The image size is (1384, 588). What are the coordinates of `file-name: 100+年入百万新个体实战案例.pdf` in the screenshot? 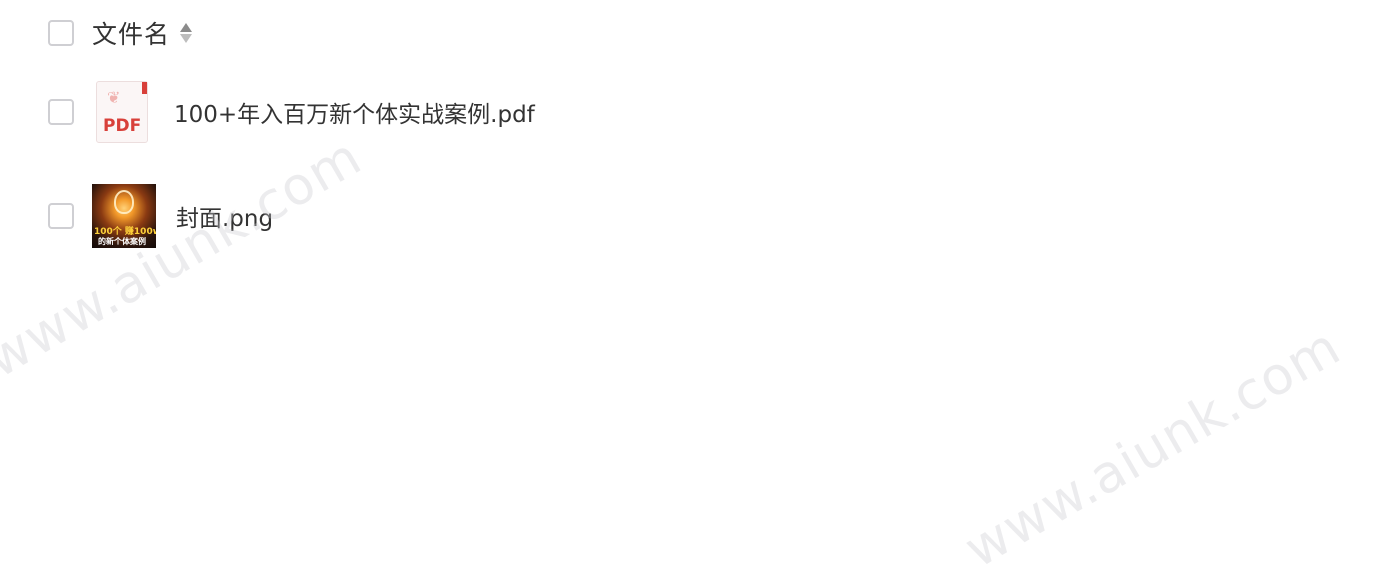 It's located at (354, 112).